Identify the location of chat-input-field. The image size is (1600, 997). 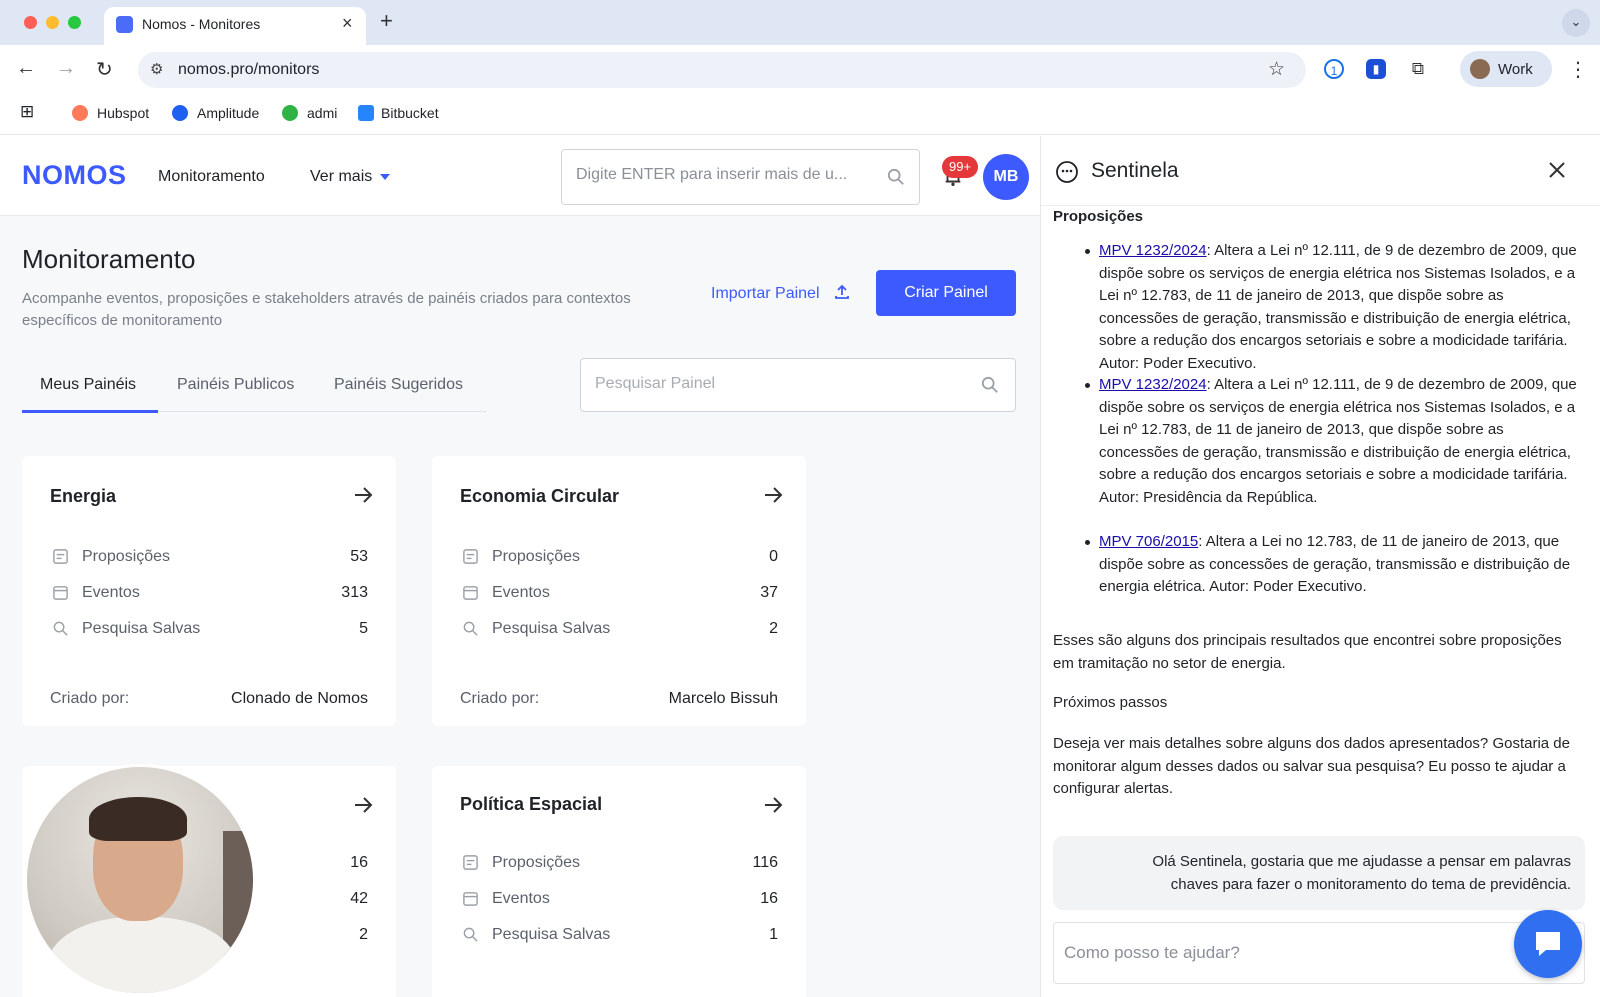
(1319, 953).